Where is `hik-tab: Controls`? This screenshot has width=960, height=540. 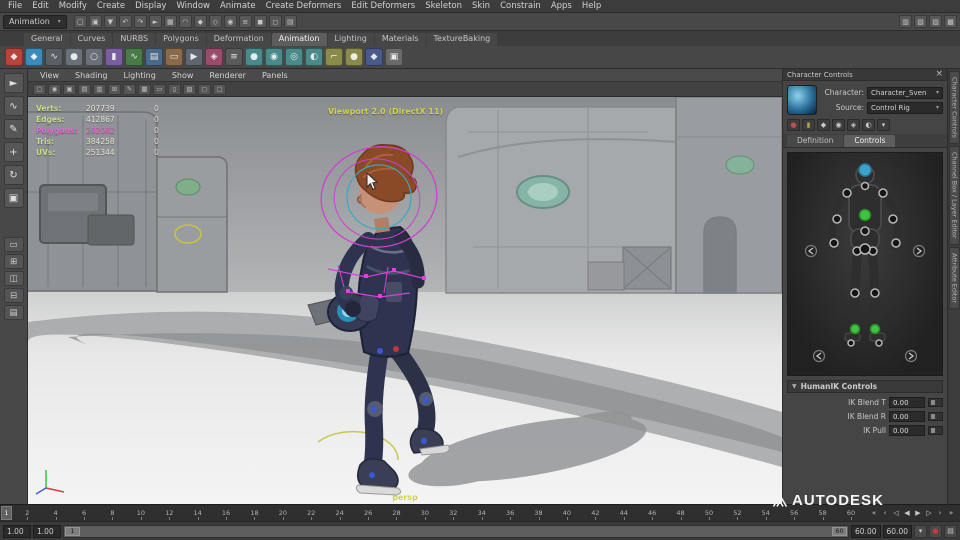 hik-tab: Controls is located at coordinates (870, 141).